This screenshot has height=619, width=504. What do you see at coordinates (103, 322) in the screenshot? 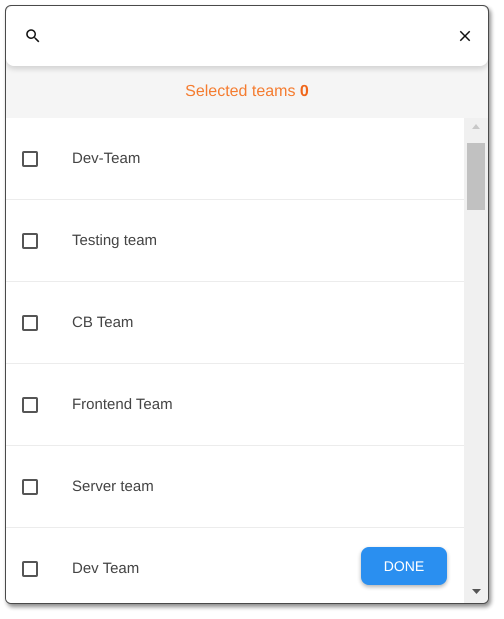
I see `team-name: CB Team` at bounding box center [103, 322].